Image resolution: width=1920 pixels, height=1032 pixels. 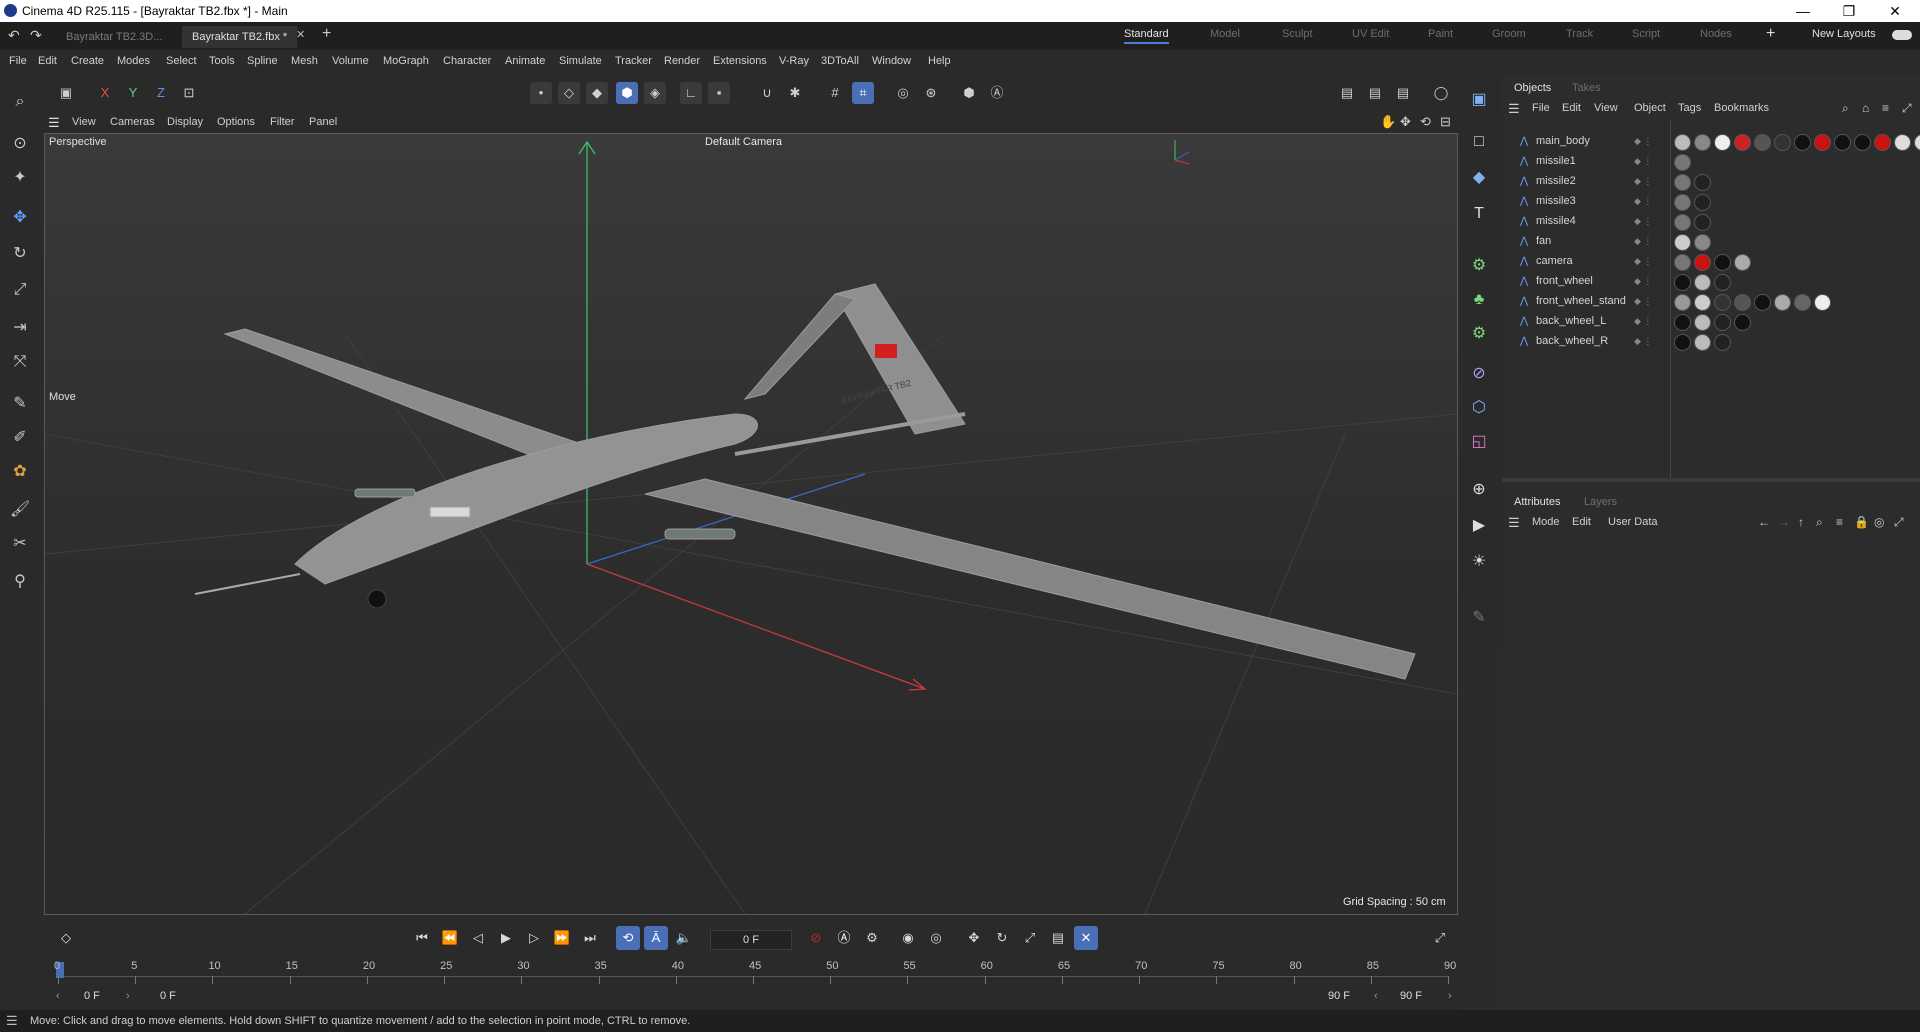 I want to click on point-level-key-icon: ✕, so click(x=1086, y=938).